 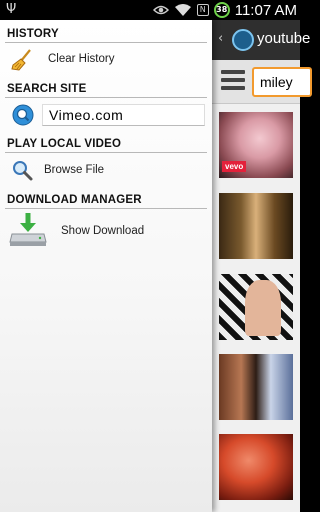 I want to click on download-drive-icon, so click(x=28, y=229).